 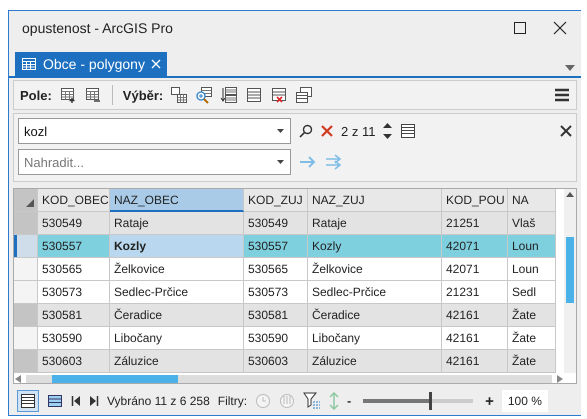 I want to click on table-icon, so click(x=29, y=64).